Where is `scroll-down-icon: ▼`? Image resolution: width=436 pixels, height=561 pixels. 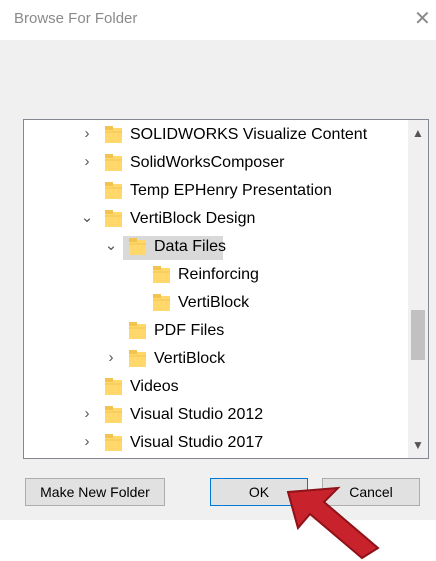 scroll-down-icon: ▼ is located at coordinates (418, 445).